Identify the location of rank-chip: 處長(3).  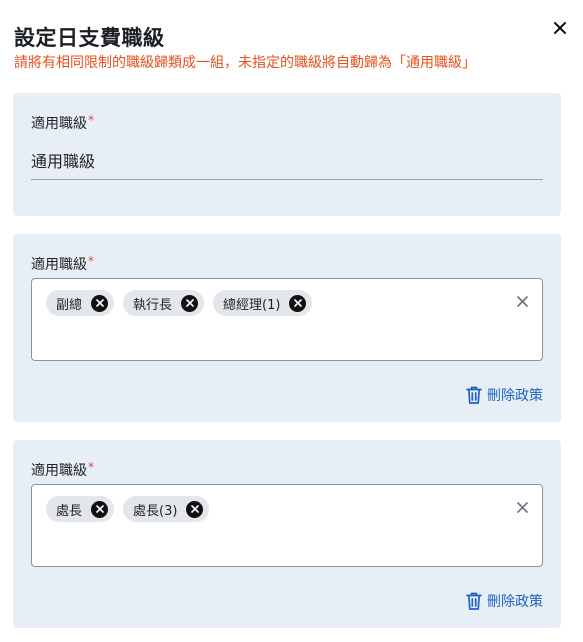
(166, 509).